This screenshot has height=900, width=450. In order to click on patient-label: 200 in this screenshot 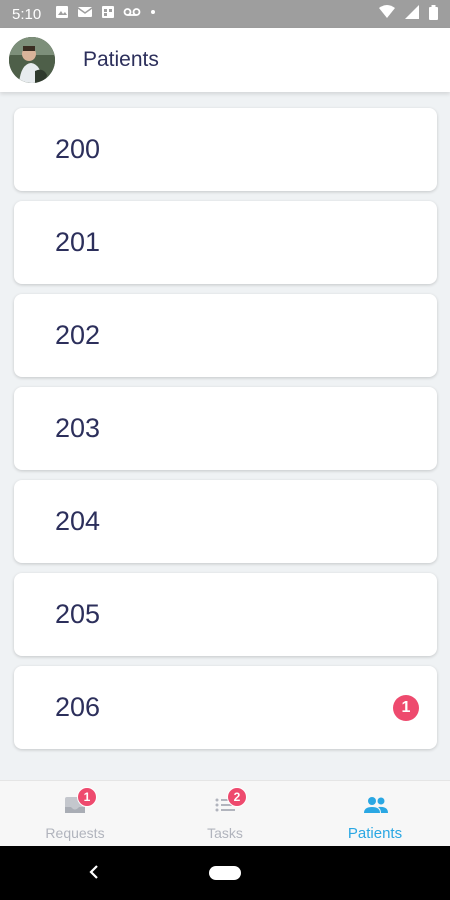, I will do `click(78, 149)`.